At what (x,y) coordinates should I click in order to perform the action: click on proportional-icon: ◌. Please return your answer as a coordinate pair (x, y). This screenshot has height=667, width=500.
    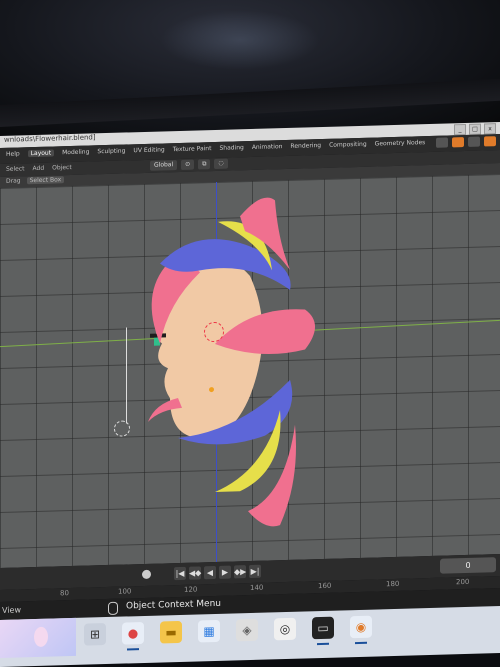
    Looking at the image, I should click on (221, 164).